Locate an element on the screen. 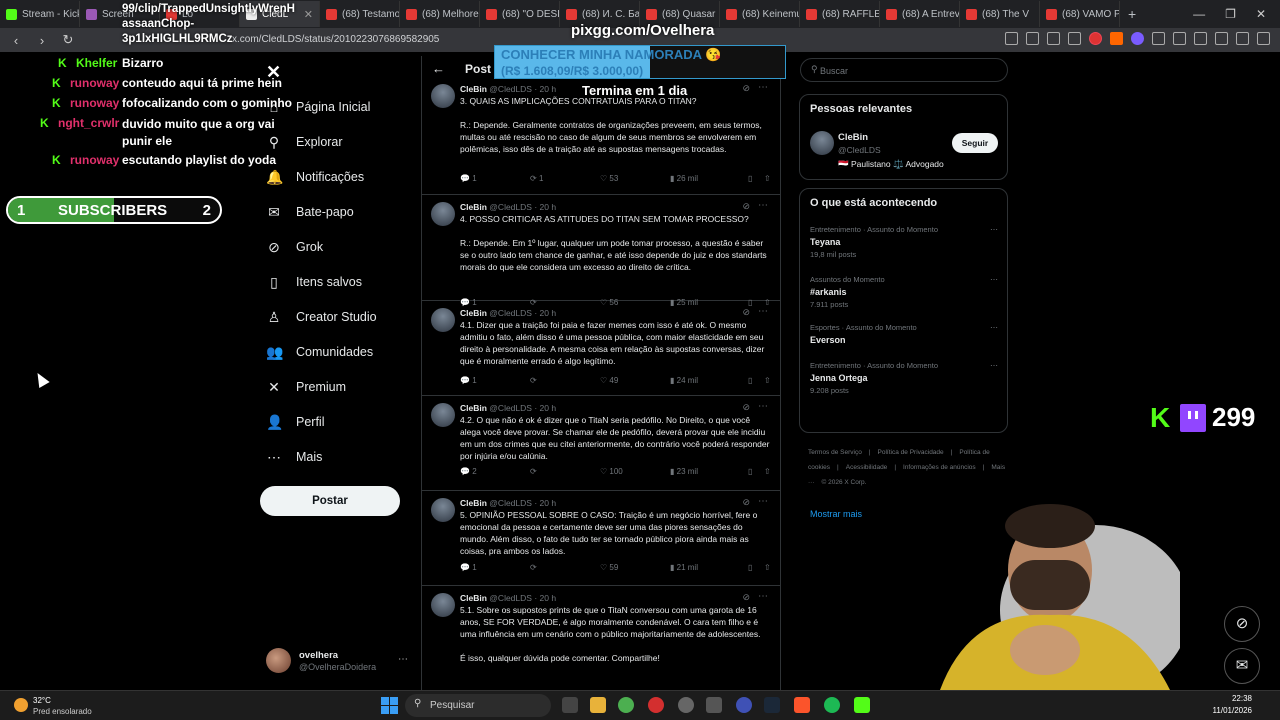 This screenshot has height=720, width=1280. browser-tab: (68) The V is located at coordinates (1000, 14).